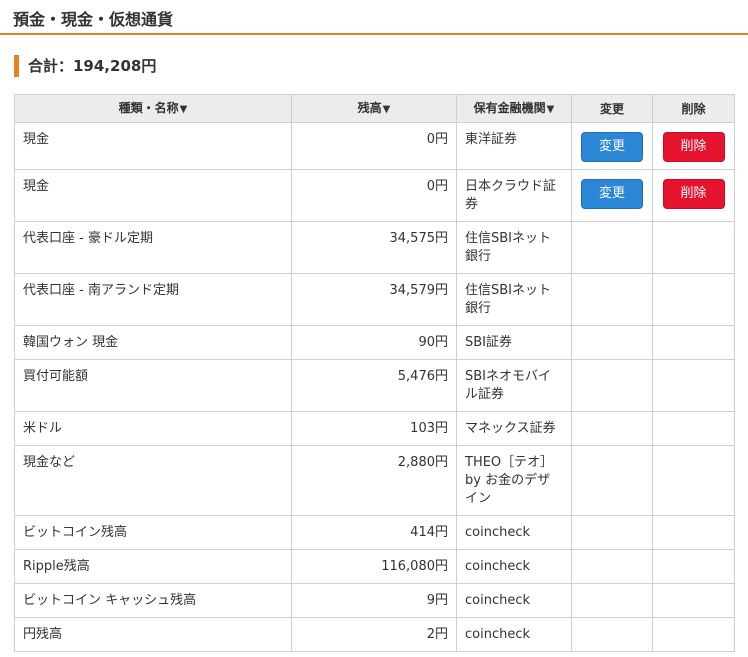 Image resolution: width=748 pixels, height=657 pixels. What do you see at coordinates (153, 532) in the screenshot?
I see `row-name: ビットコイン残高` at bounding box center [153, 532].